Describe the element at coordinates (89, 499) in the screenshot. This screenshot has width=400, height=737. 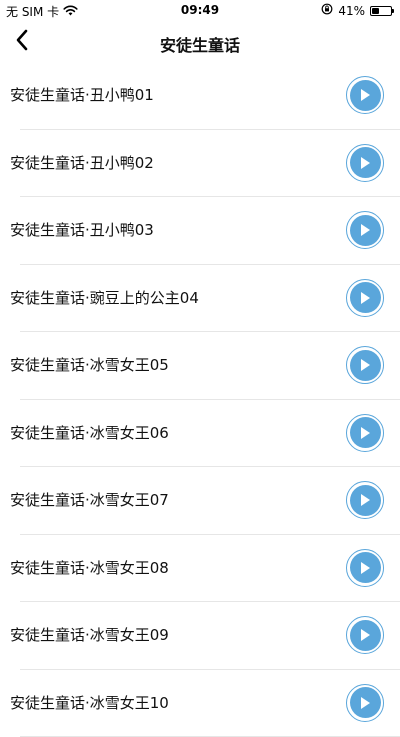
I see `list-item-title: 安徒生童话·冰雪女王07` at that location.